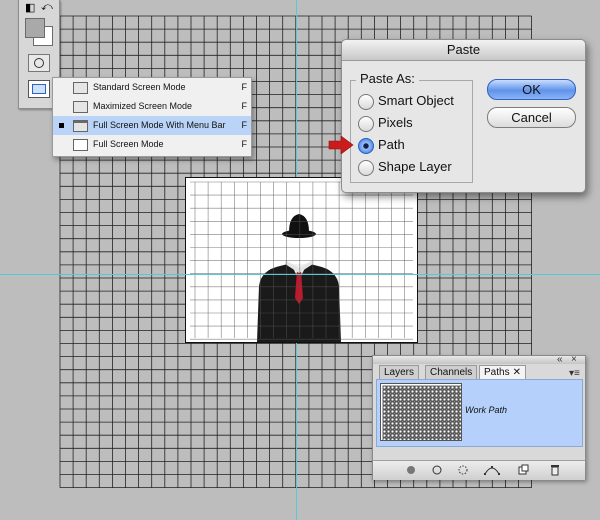 The width and height of the screenshot is (600, 520). Describe the element at coordinates (341, 145) in the screenshot. I see `red-arrow-icon` at that location.